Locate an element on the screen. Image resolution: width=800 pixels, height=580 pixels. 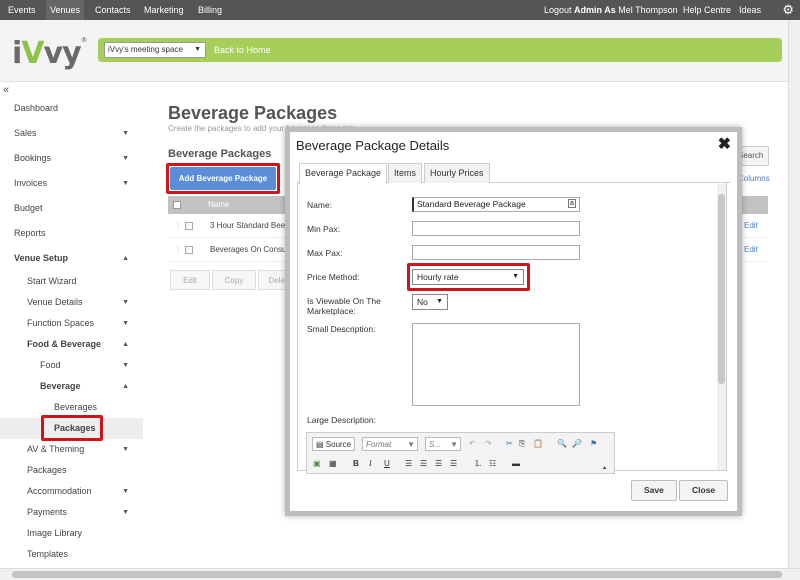
sidebar-item-start-wizard: Start Wizard is located at coordinates (71, 281).